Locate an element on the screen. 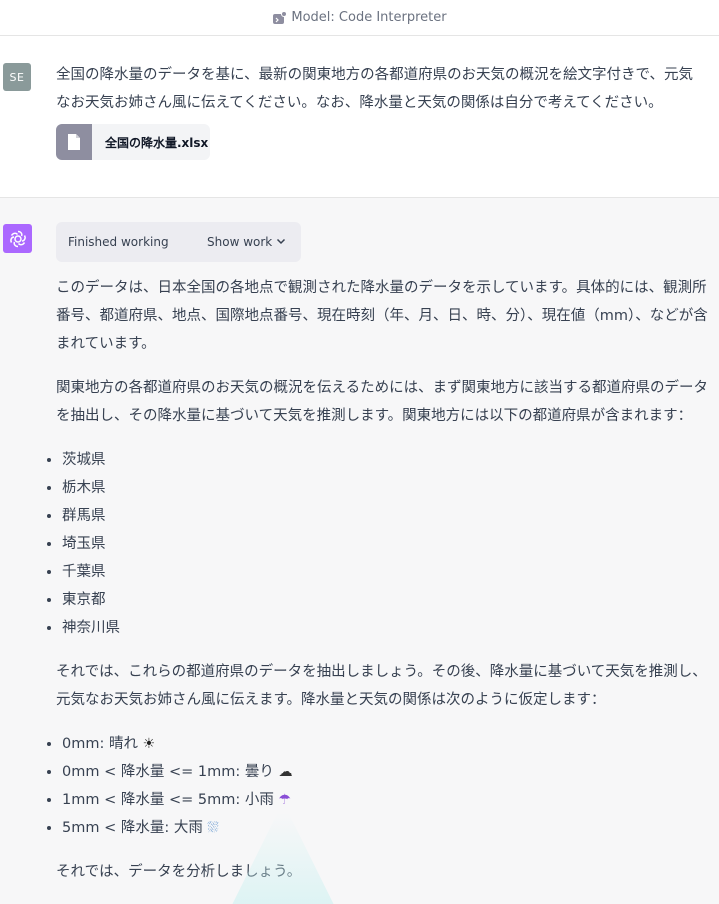 The height and width of the screenshot is (904, 719). chevron-down-icon is located at coordinates (281, 242).